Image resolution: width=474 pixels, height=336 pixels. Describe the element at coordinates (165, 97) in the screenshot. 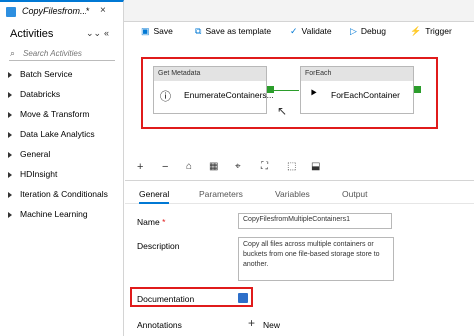

I see `info-icon: ⓘ` at that location.